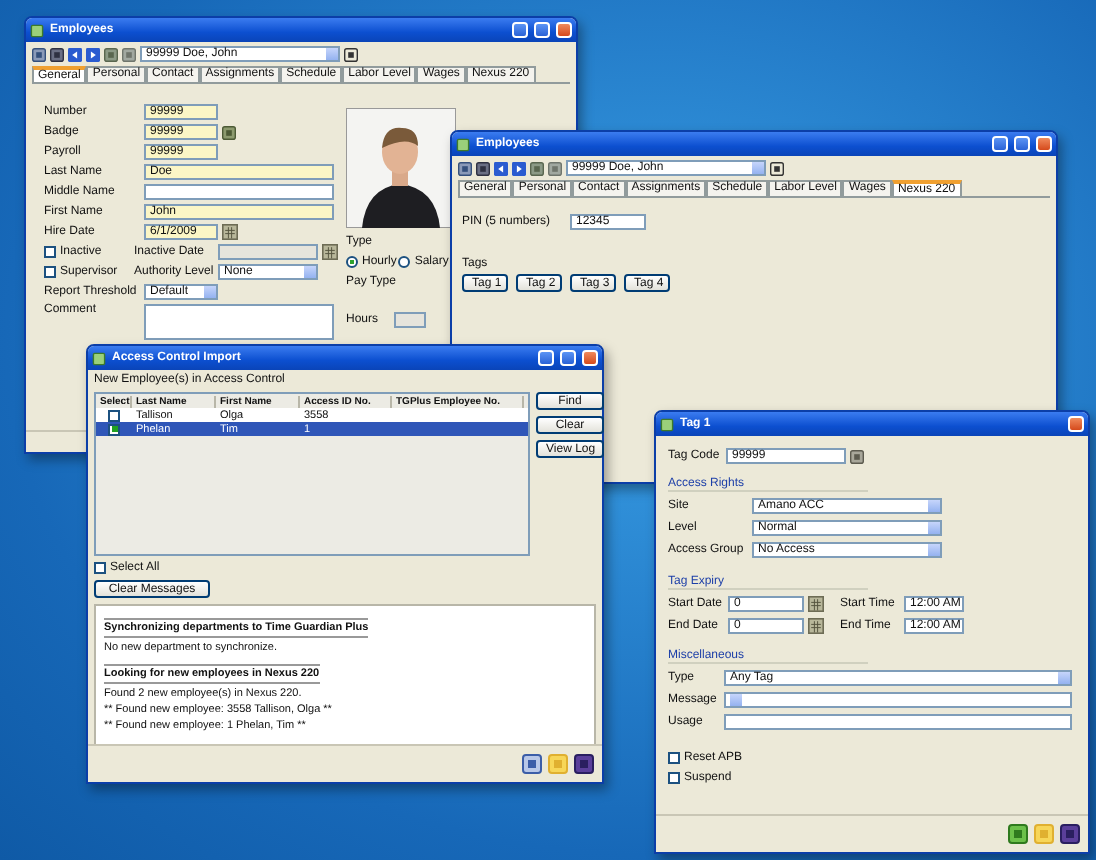 The width and height of the screenshot is (1096, 860). What do you see at coordinates (410, 320) in the screenshot?
I see `hours-field` at bounding box center [410, 320].